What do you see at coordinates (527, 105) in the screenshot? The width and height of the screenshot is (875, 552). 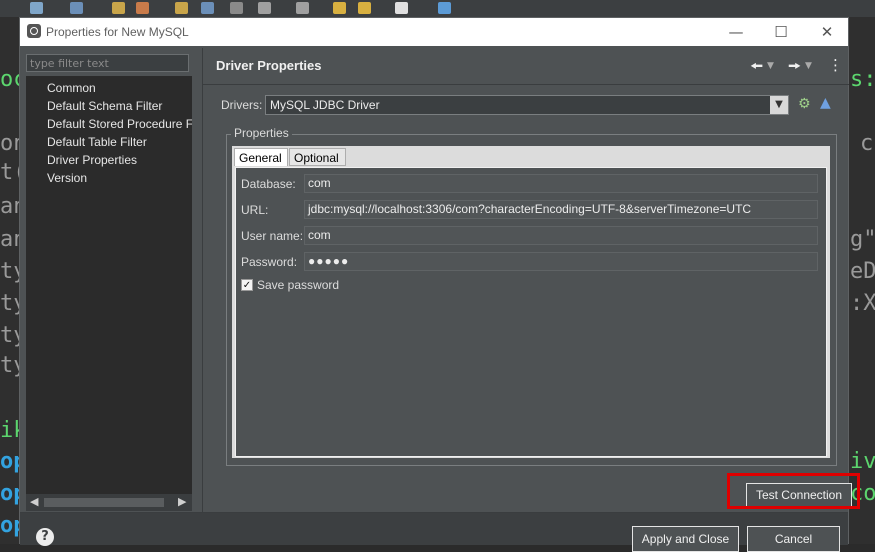 I see `drivers-select: MySQL JDBC Driver ▼` at bounding box center [527, 105].